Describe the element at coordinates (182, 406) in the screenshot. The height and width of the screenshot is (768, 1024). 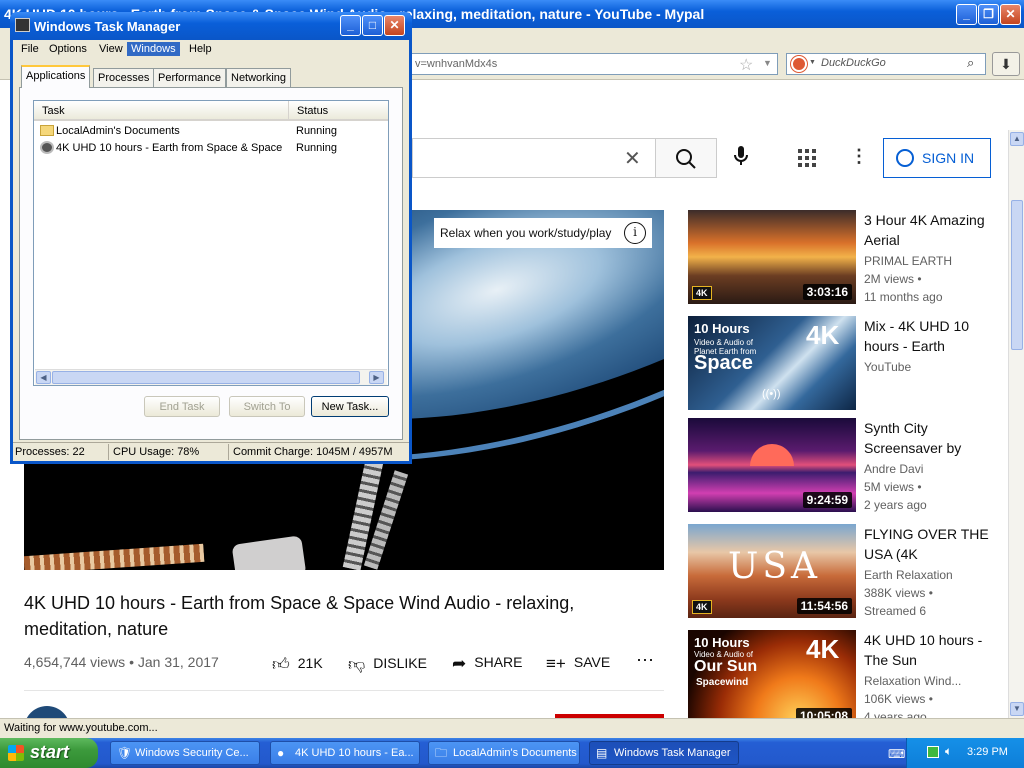
I see `end-task-button: End Task` at that location.